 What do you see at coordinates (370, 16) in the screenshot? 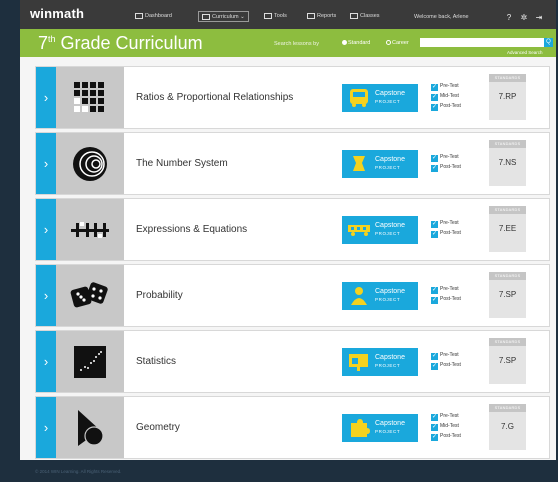
I see `nav-classes-label: Classes` at bounding box center [370, 16].